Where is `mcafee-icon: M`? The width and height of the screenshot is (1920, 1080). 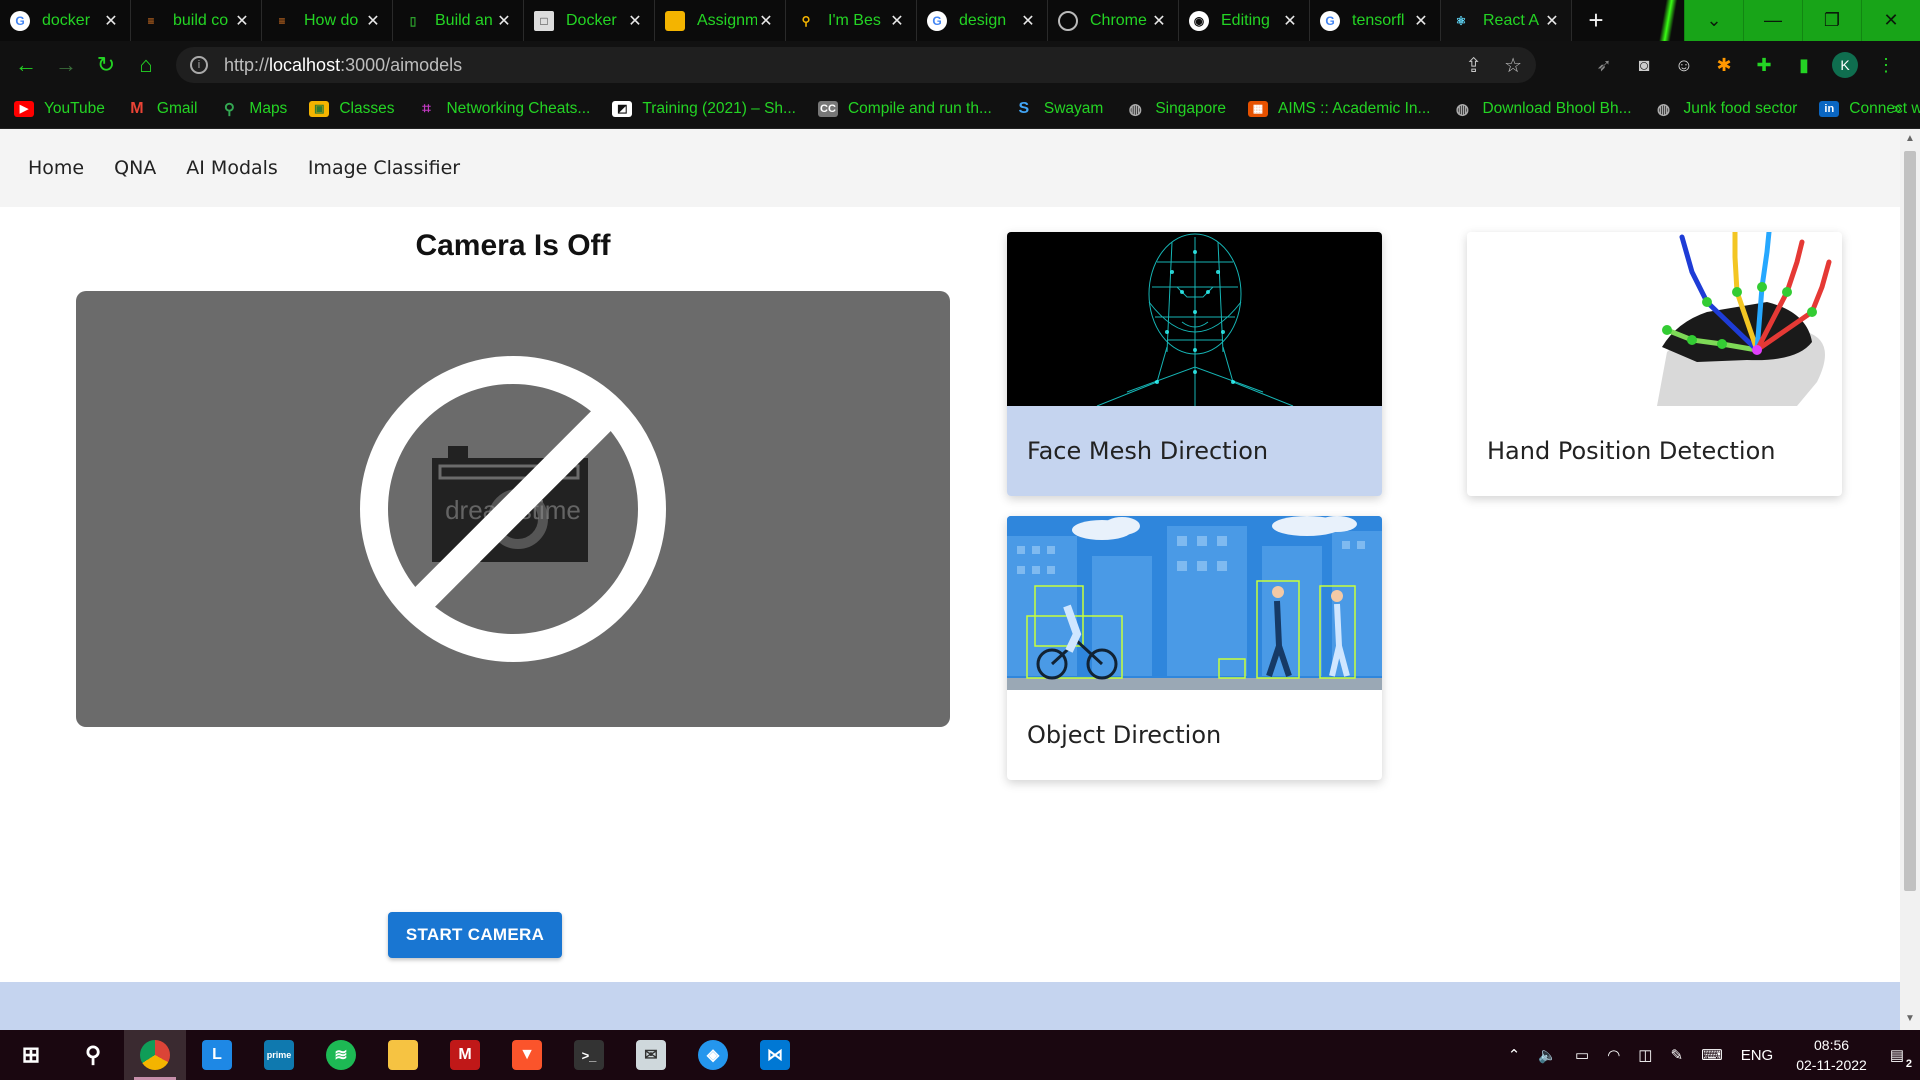
mcafee-icon: M is located at coordinates (465, 1055).